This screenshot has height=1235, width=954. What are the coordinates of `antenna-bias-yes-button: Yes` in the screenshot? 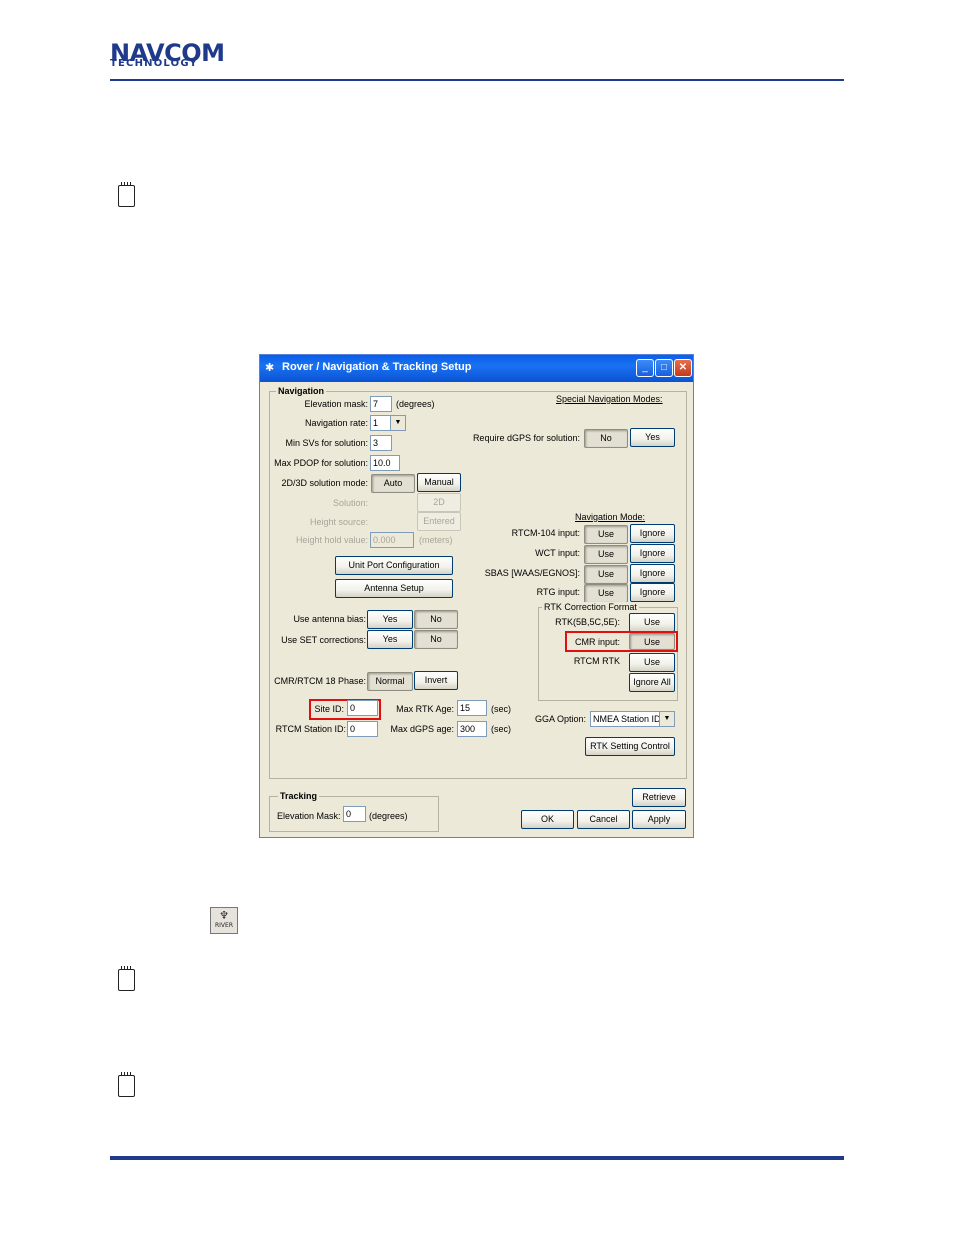 It's located at (390, 619).